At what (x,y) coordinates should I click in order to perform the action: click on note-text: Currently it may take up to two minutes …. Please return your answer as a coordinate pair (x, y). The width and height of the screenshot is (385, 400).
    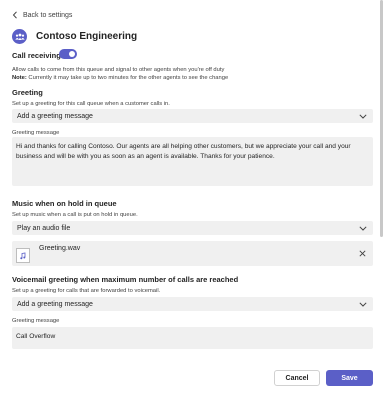
    Looking at the image, I should click on (127, 78).